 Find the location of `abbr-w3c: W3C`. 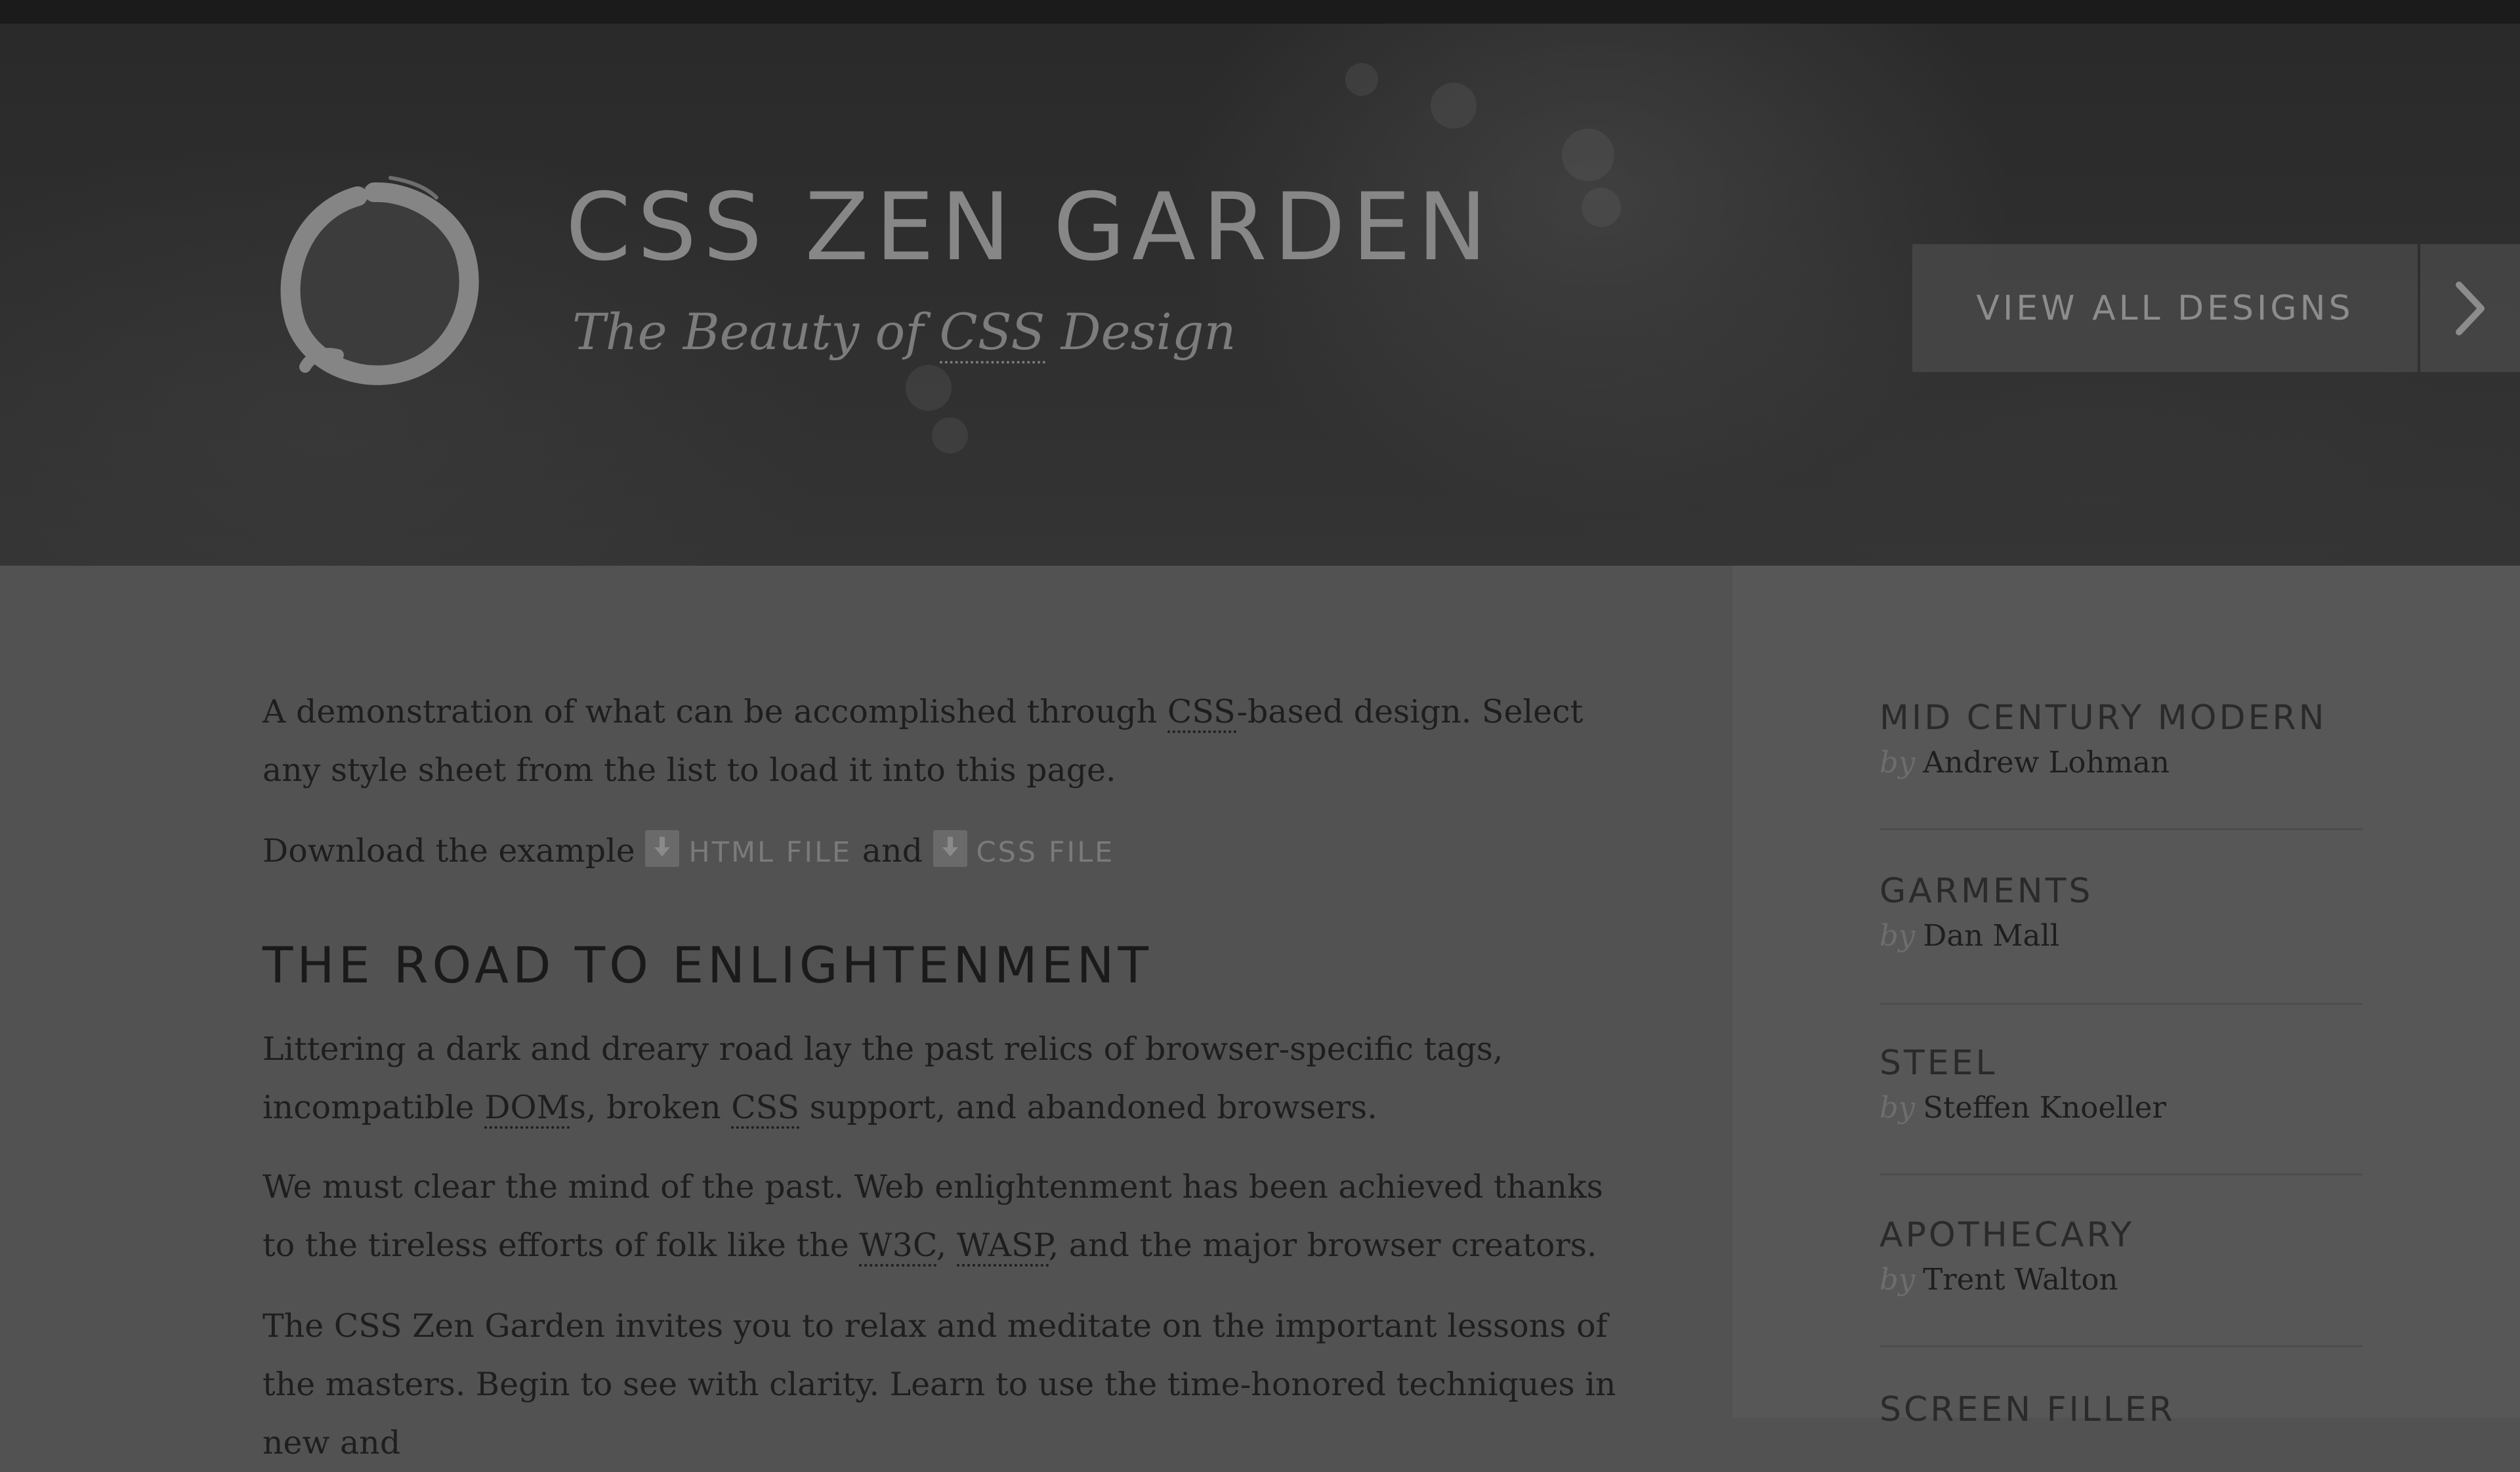

abbr-w3c: W3C is located at coordinates (897, 1247).